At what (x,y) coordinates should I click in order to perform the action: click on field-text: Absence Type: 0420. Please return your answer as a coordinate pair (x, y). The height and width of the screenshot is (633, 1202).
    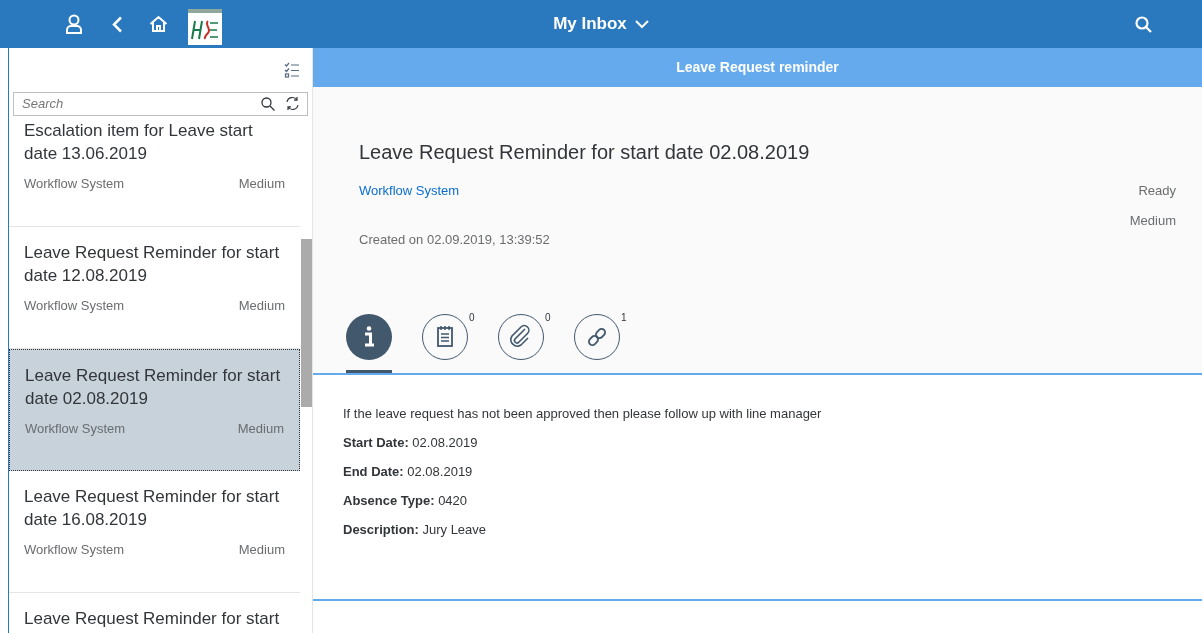
    Looking at the image, I should click on (406, 501).